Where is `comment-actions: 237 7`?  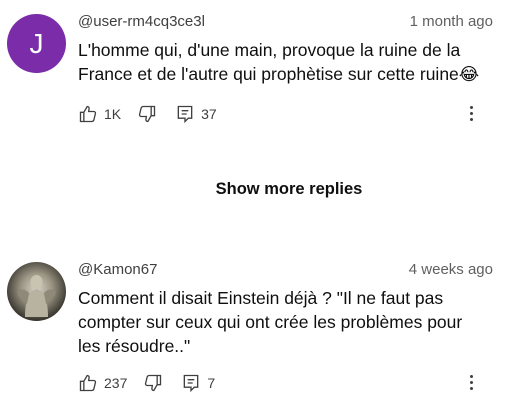
comment-actions: 237 7 is located at coordinates (146, 383).